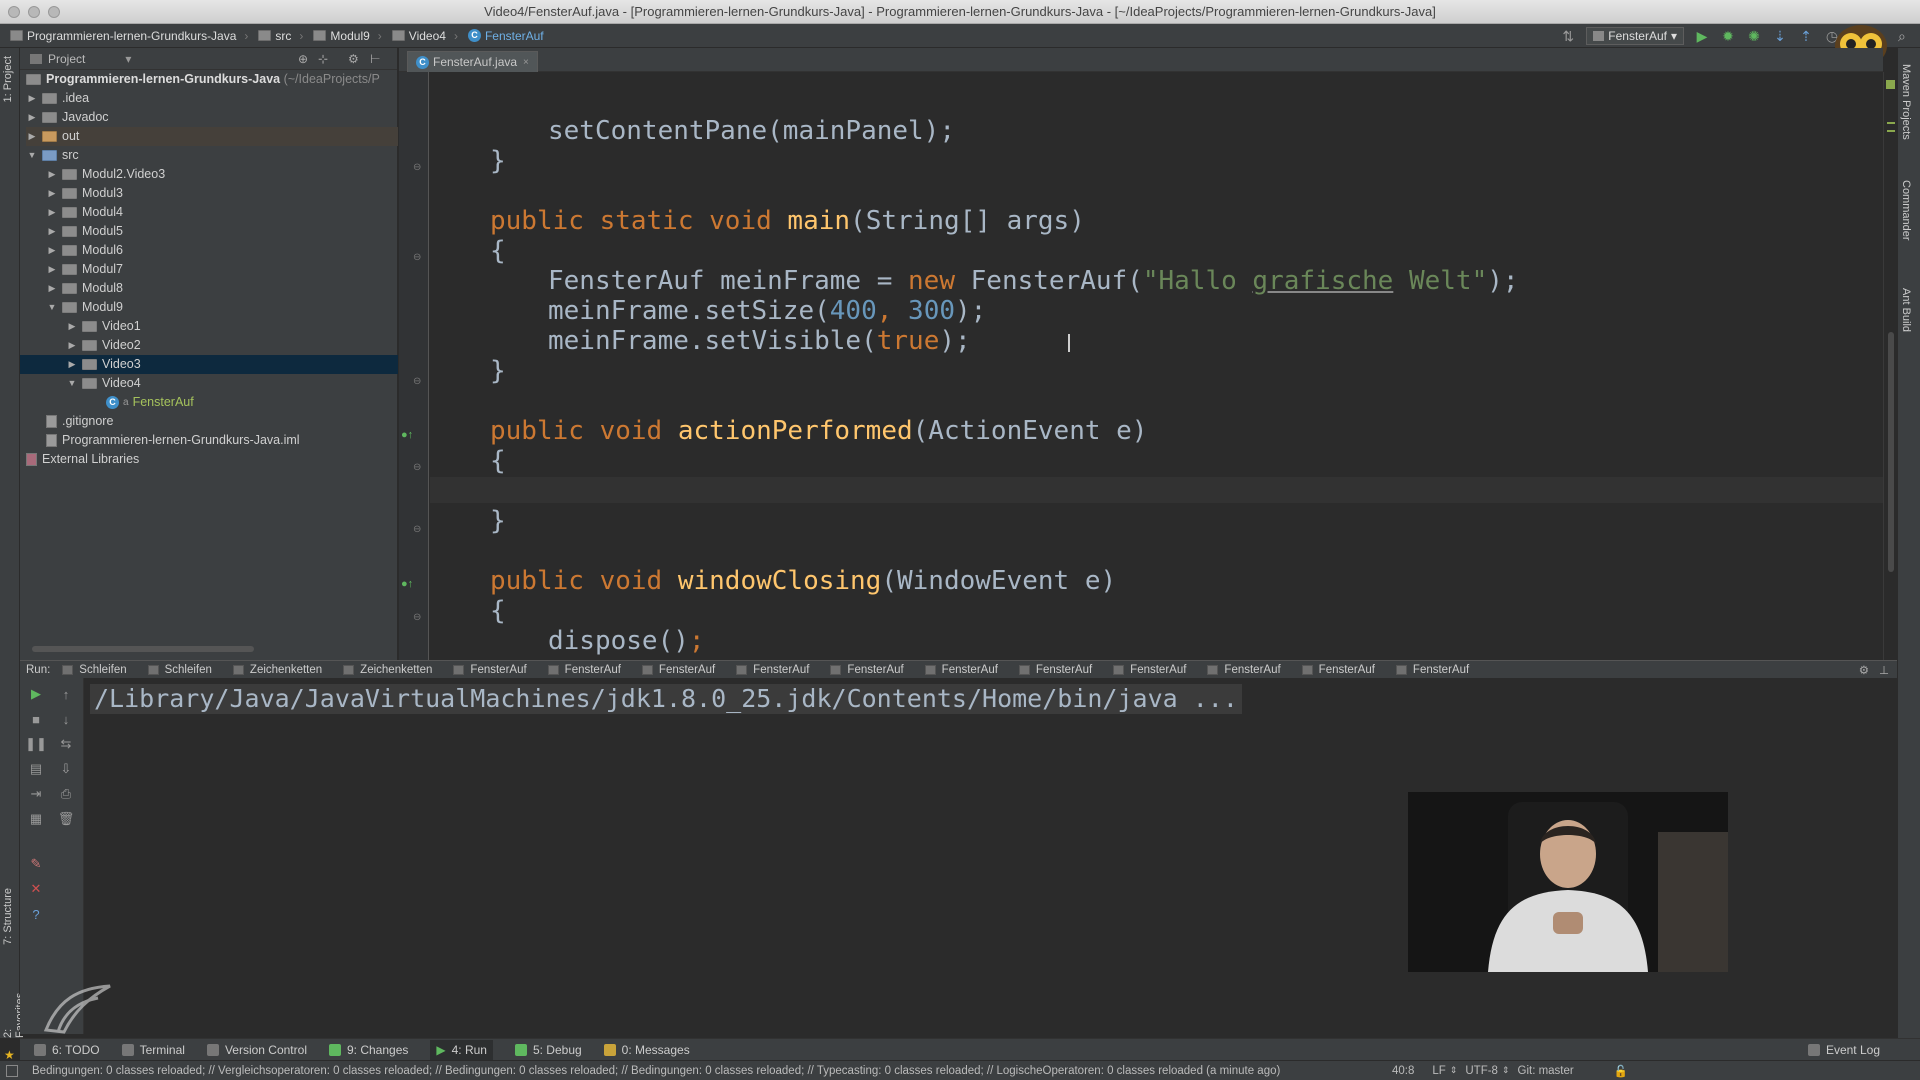 Image resolution: width=1920 pixels, height=1080 pixels. What do you see at coordinates (368, 1050) in the screenshot?
I see `changes-tool-button: 9: Changes` at bounding box center [368, 1050].